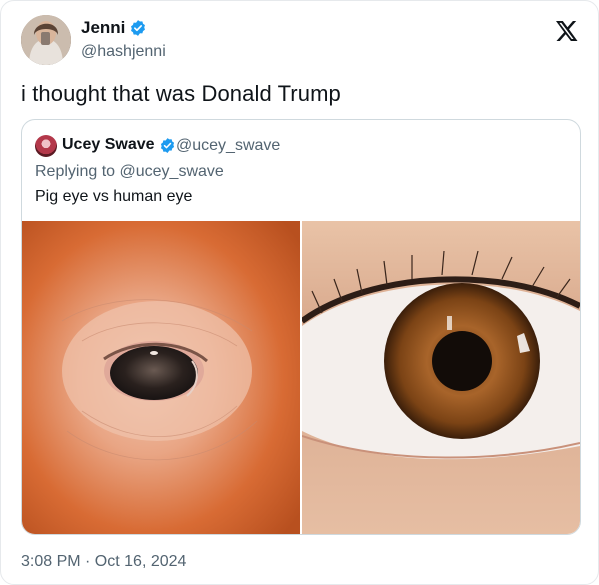 The height and width of the screenshot is (585, 599). I want to click on quoted-author-name: Ucey Swave, so click(119, 145).